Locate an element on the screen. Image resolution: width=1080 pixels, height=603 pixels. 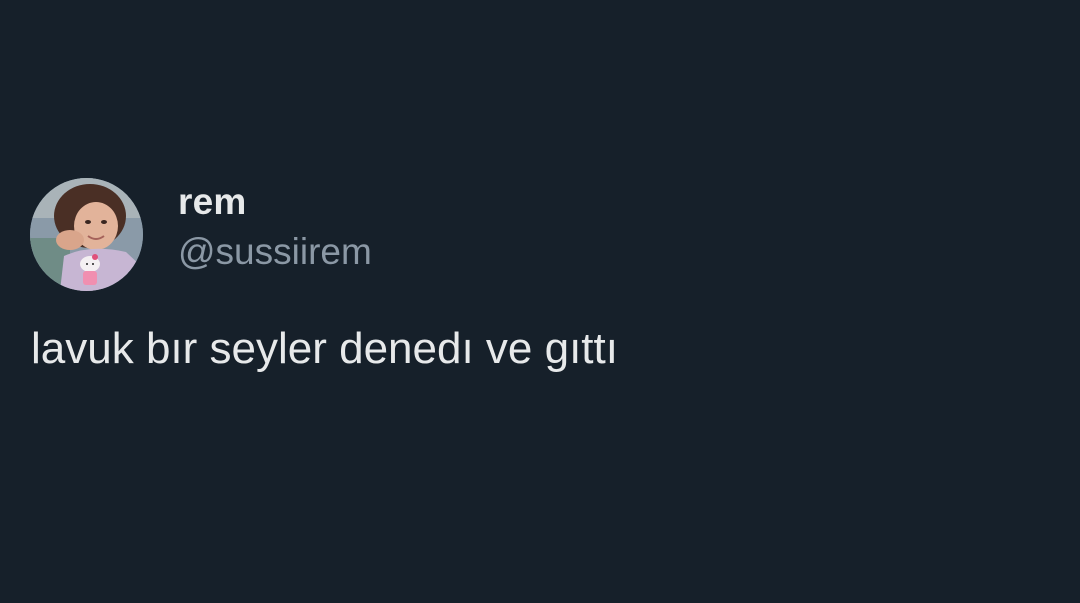
avatar is located at coordinates (86, 234).